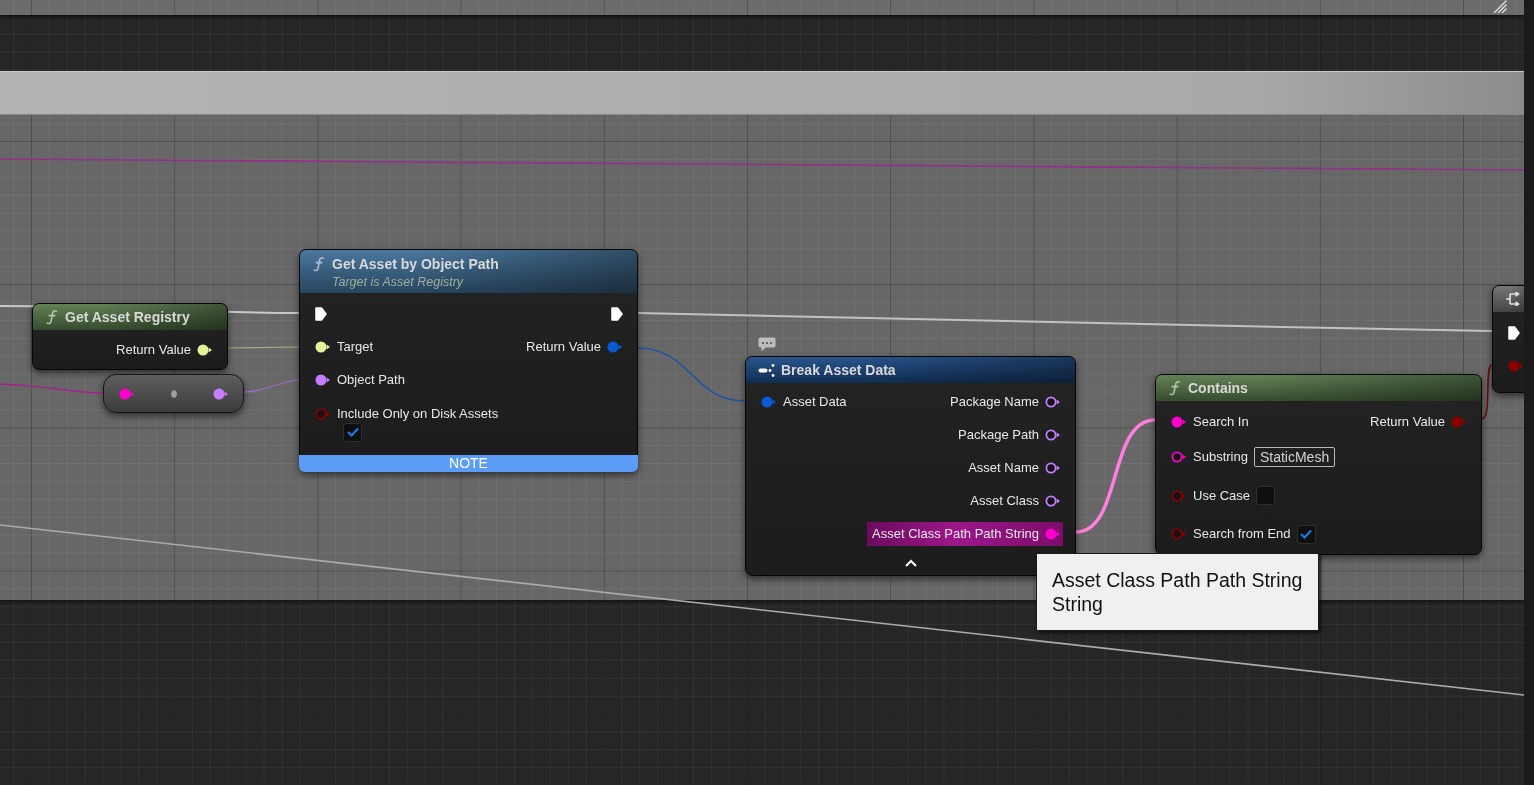 The height and width of the screenshot is (785, 1534). I want to click on pin-label: Substring, so click(1220, 457).